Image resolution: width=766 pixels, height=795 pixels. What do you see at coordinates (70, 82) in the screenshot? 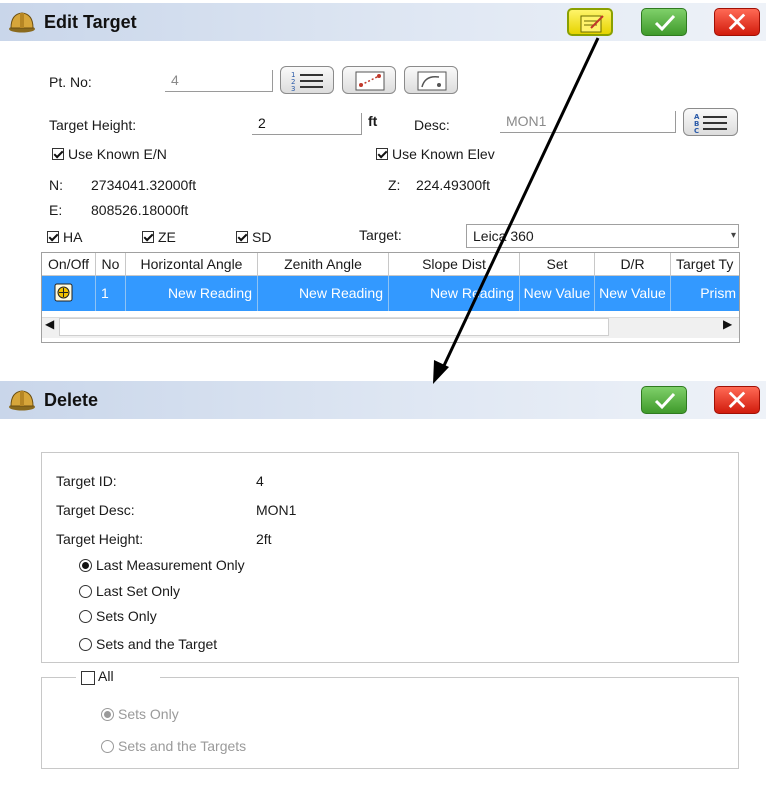
I see `pt-no-label: Pt. No:` at bounding box center [70, 82].